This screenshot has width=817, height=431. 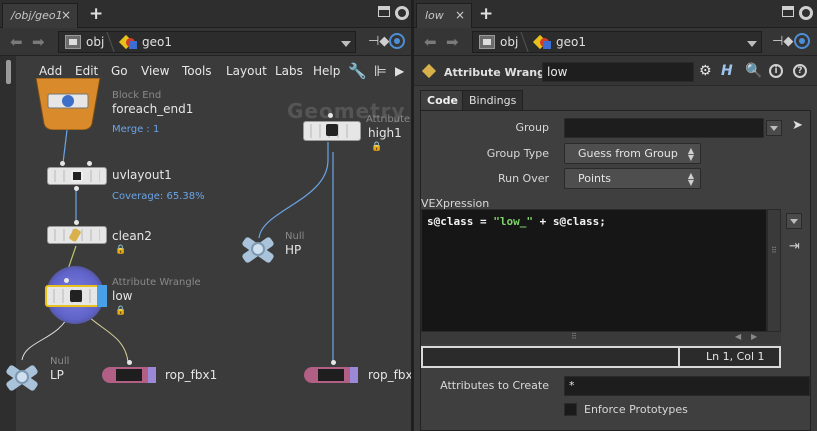 What do you see at coordinates (246, 71) in the screenshot?
I see `menu-layout: Layout` at bounding box center [246, 71].